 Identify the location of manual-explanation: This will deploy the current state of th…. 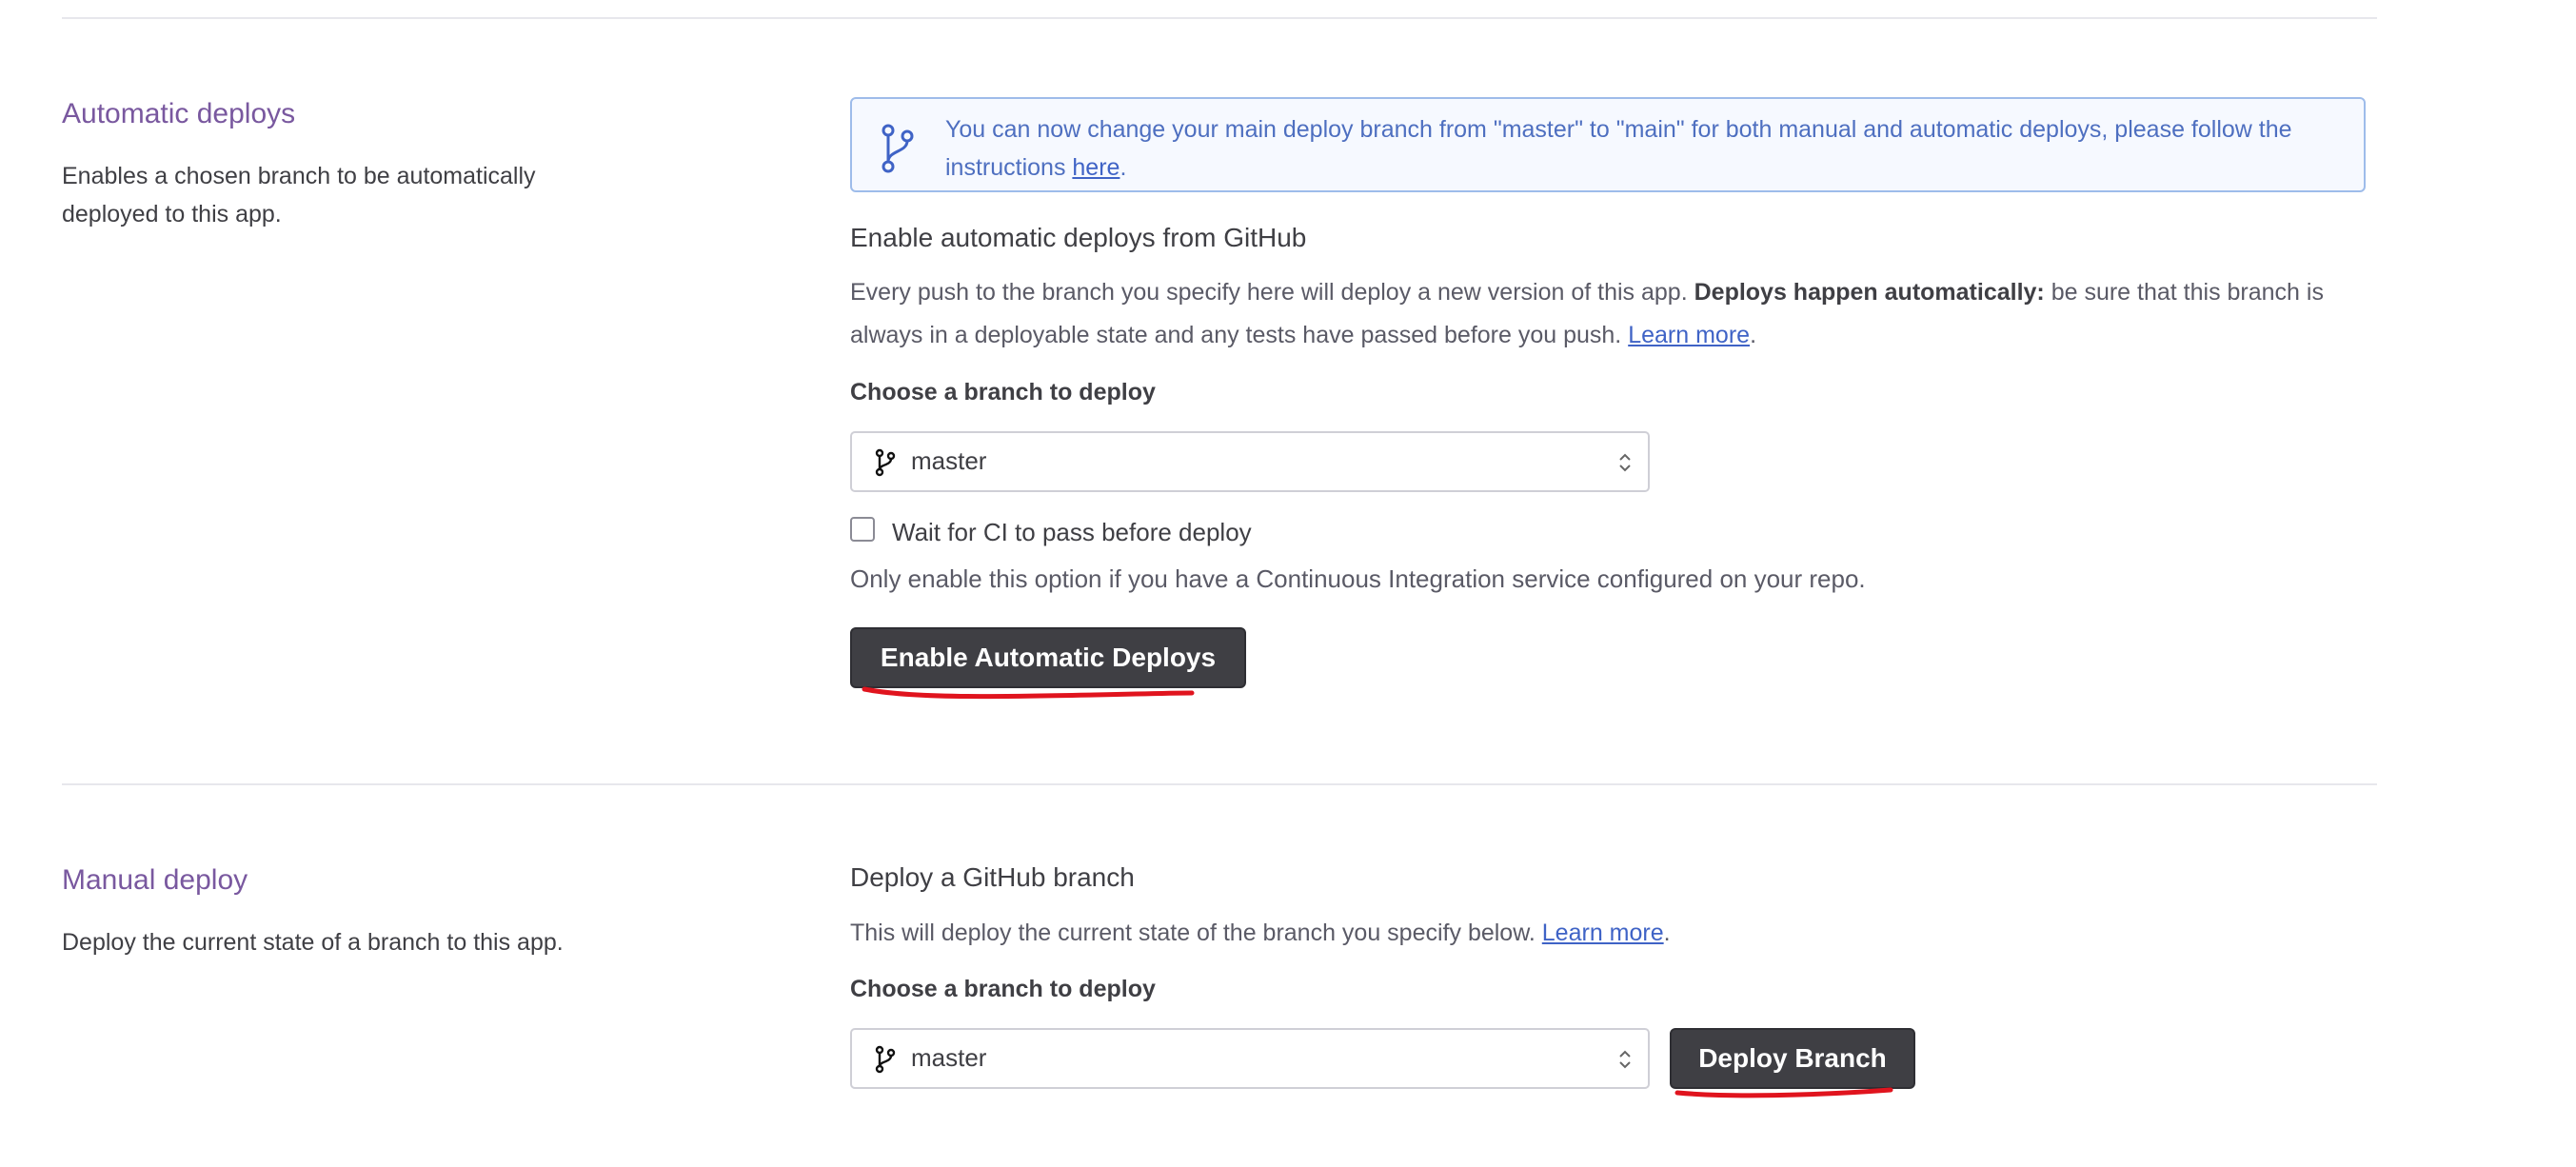
(1260, 933).